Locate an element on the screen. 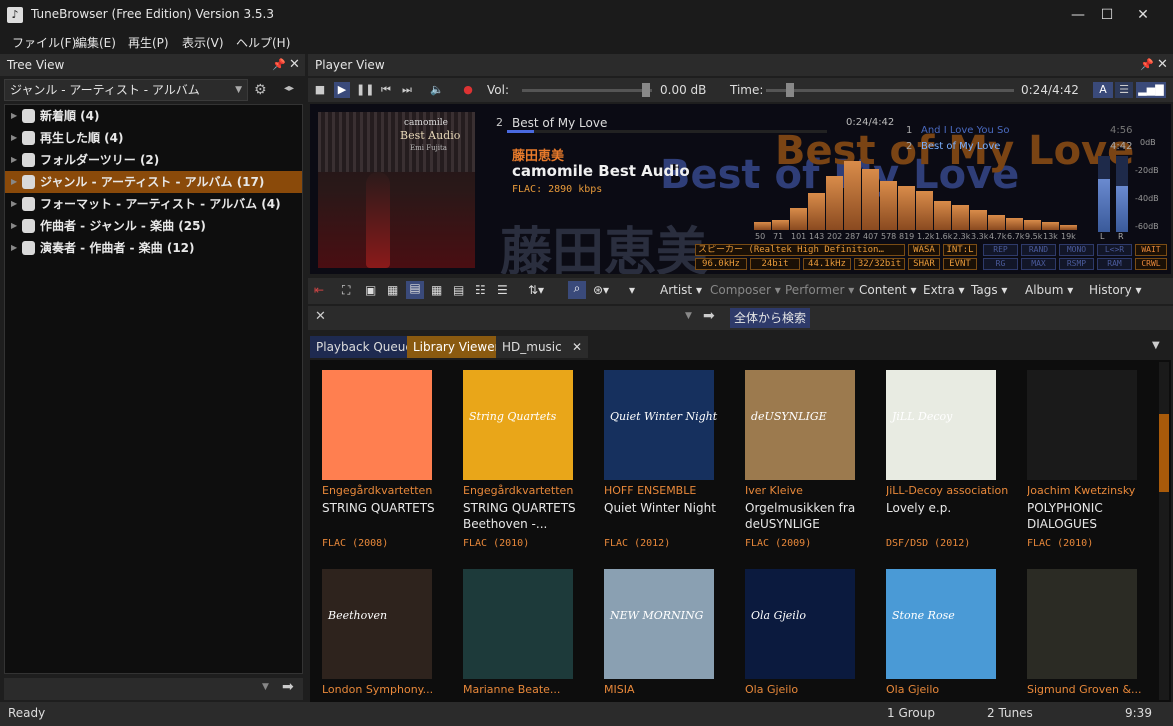  flag-resample: RSMP is located at coordinates (1076, 264).